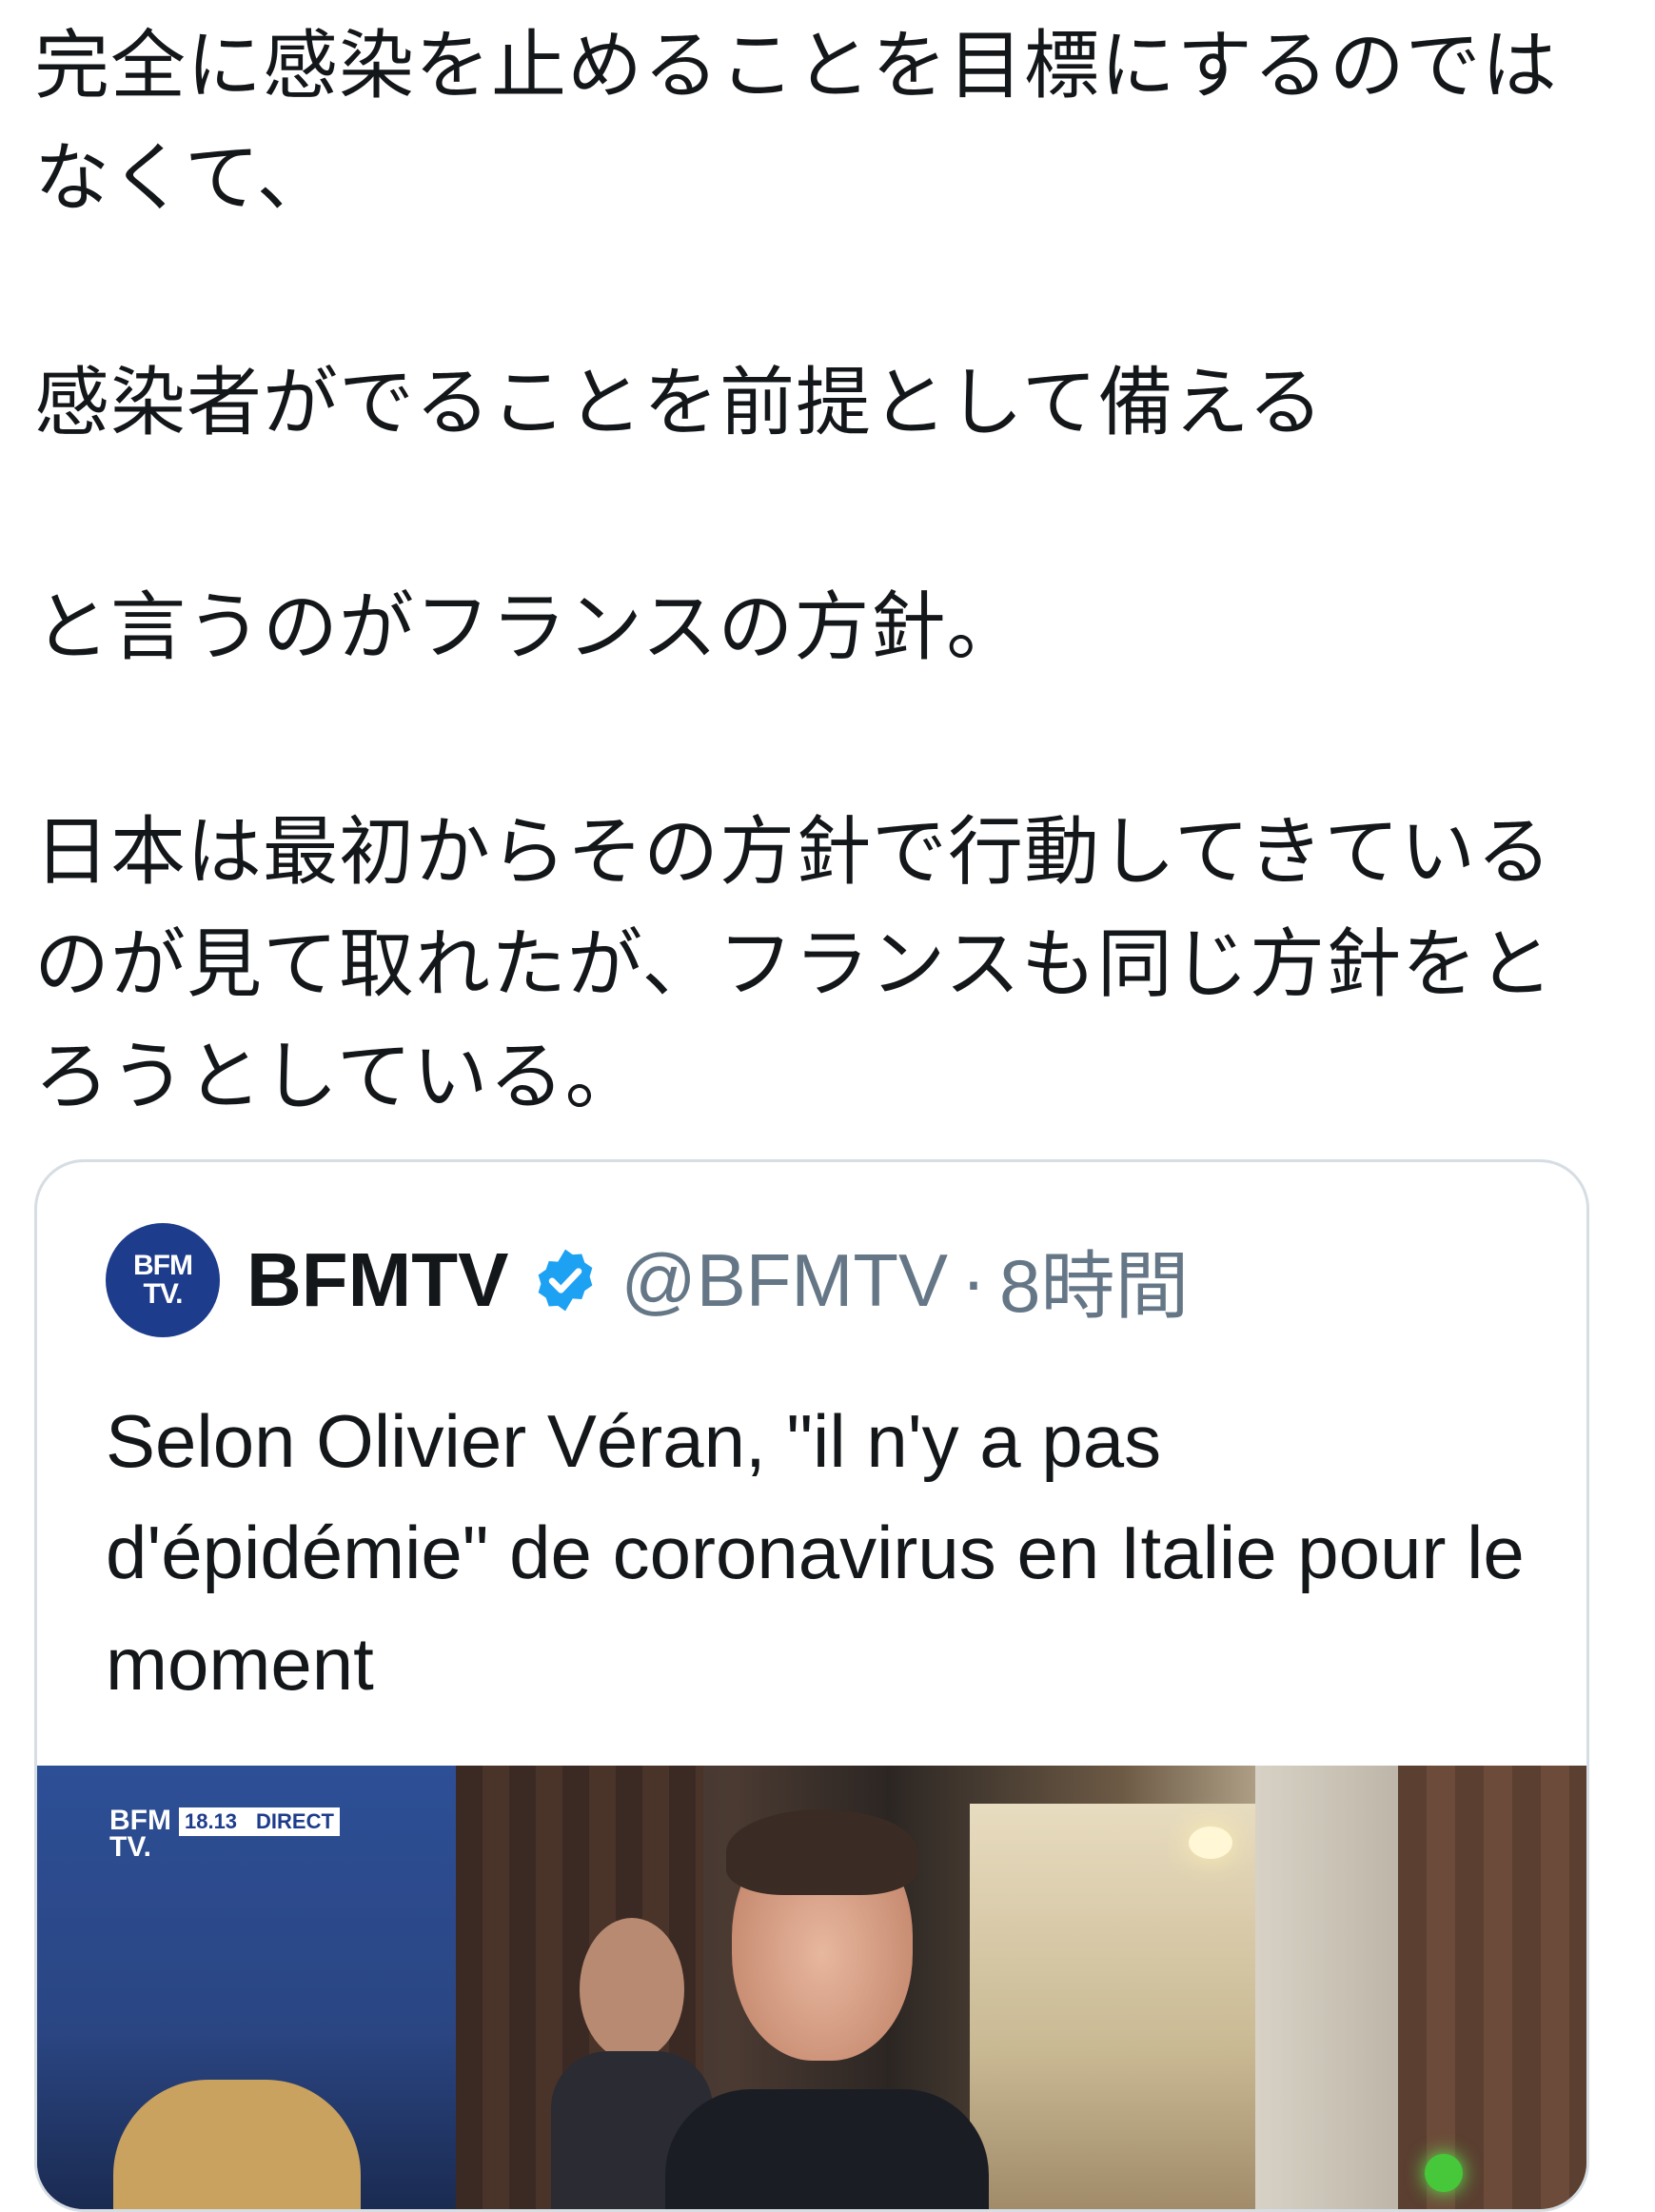 The image size is (1655, 2212). I want to click on handle: @BFMTV, so click(785, 1280).